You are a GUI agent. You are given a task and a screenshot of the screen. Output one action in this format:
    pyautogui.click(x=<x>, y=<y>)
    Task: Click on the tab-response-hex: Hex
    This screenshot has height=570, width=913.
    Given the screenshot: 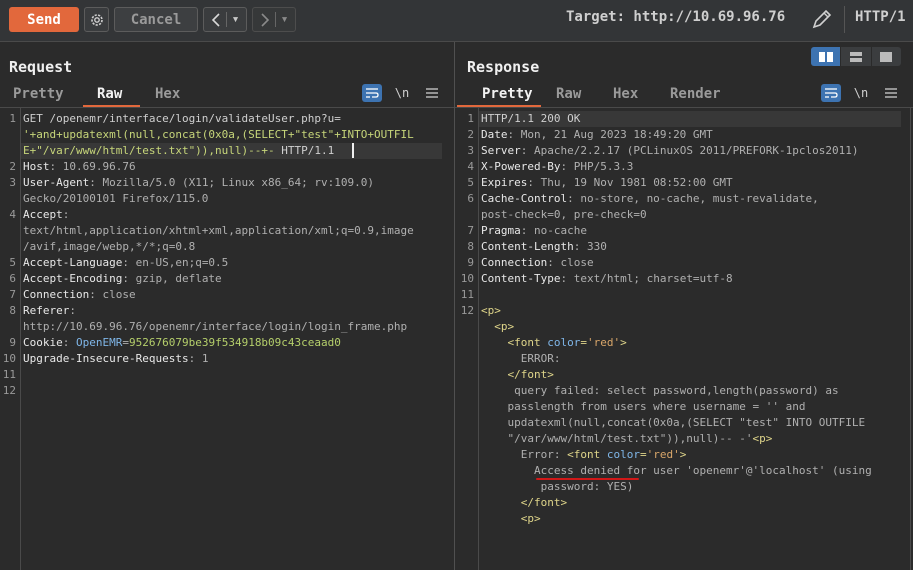 What is the action you would take?
    pyautogui.click(x=625, y=94)
    